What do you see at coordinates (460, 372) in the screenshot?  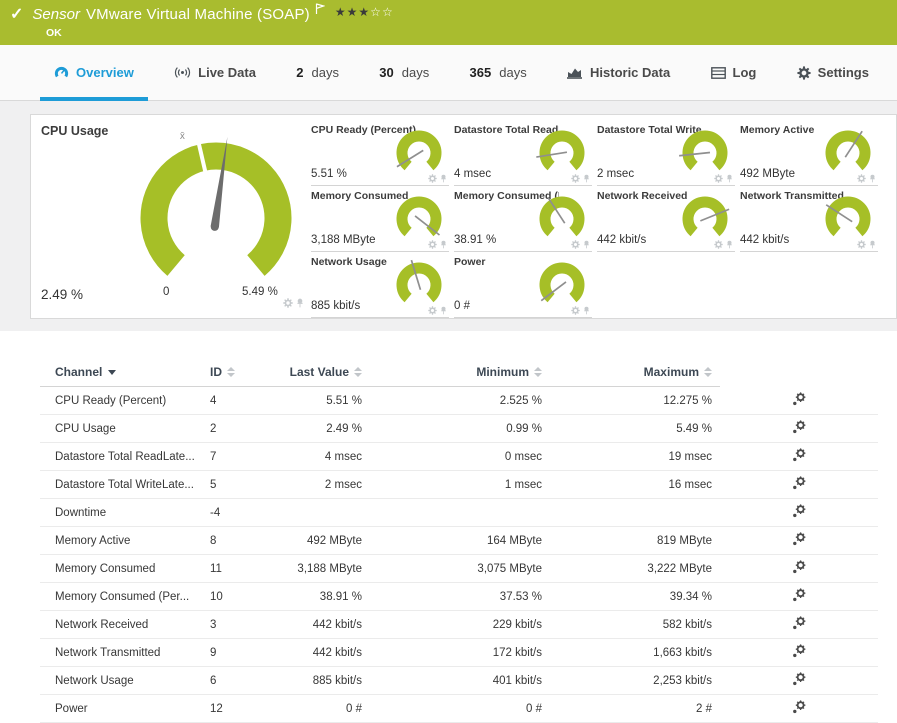 I see `column-header-minimum: Minimum` at bounding box center [460, 372].